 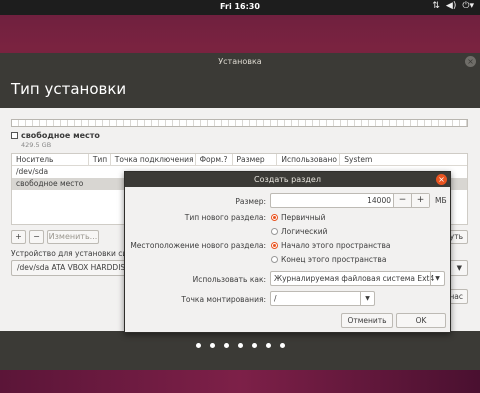 I want to click on column-header: Тип, so click(x=100, y=159).